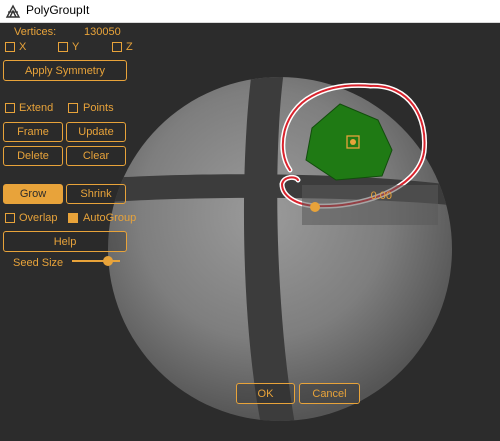  What do you see at coordinates (33, 132) in the screenshot?
I see `frame-button: Frame` at bounding box center [33, 132].